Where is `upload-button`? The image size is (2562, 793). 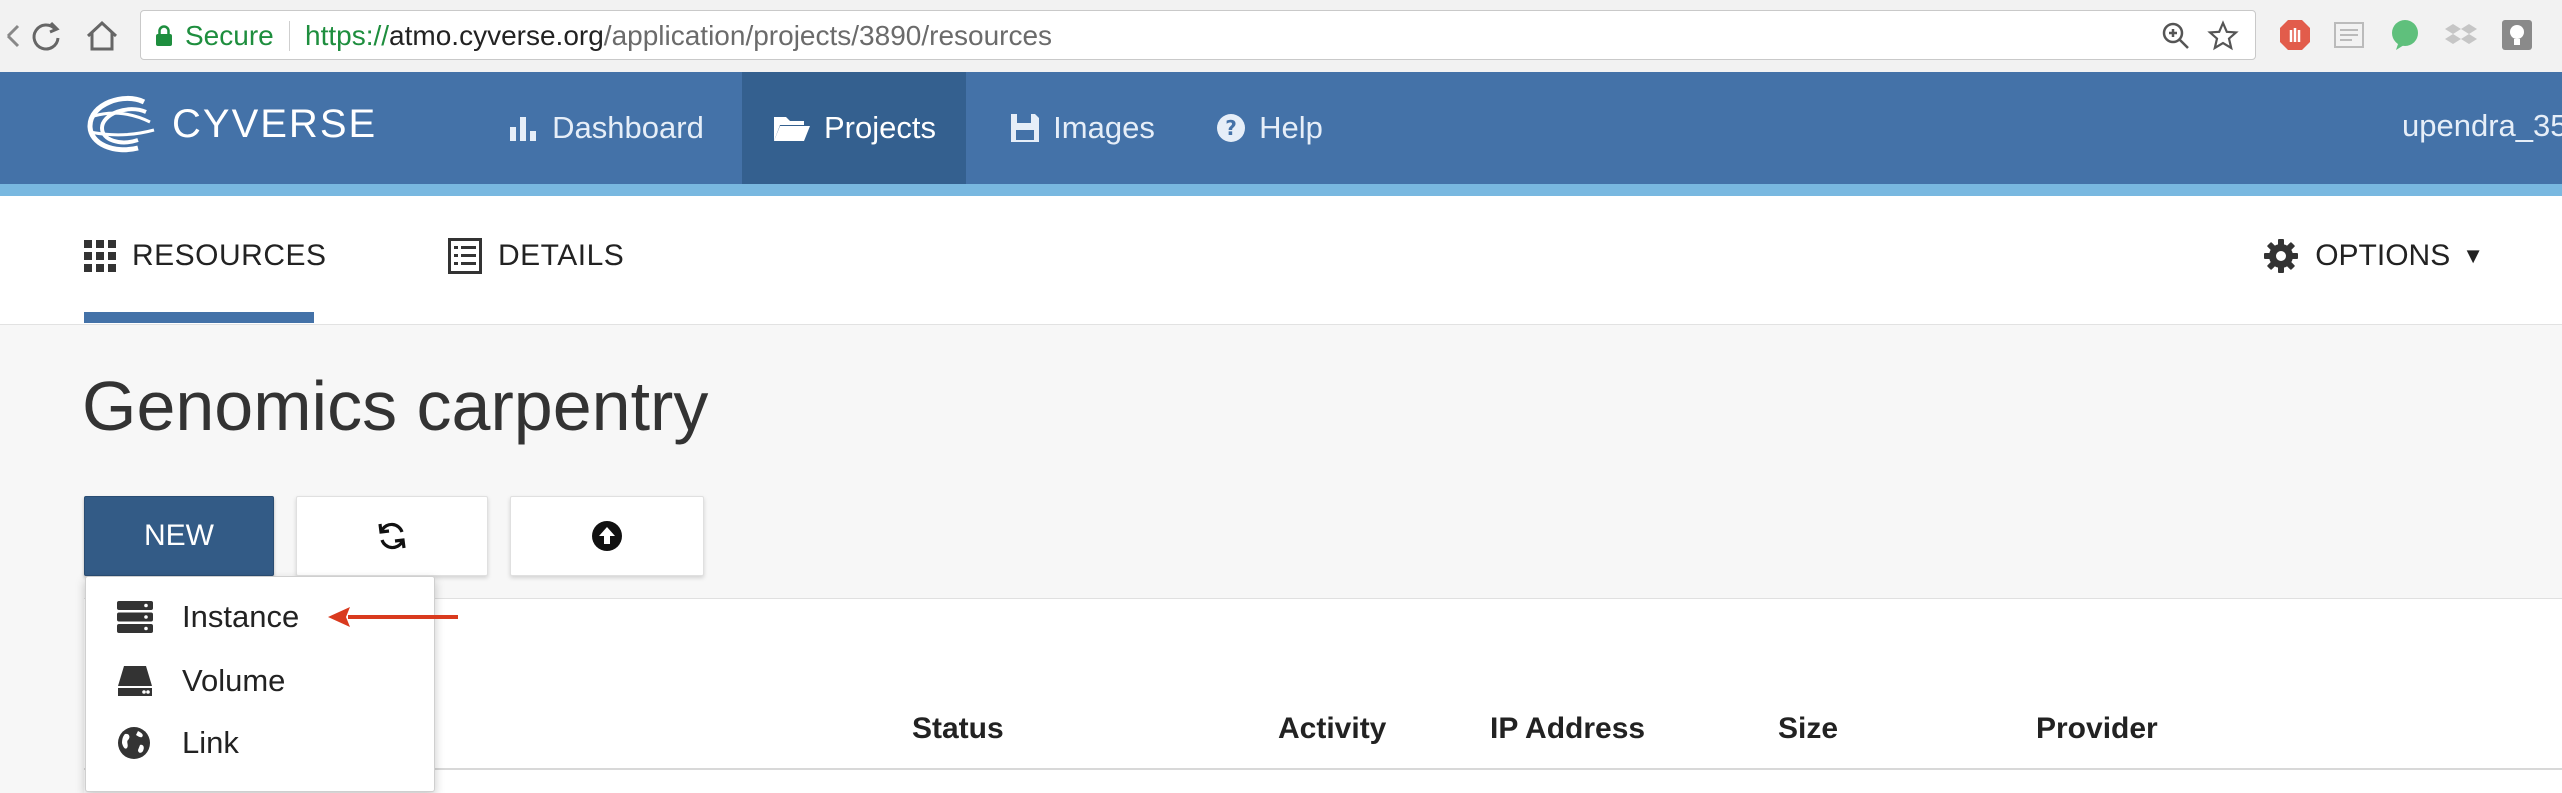
upload-button is located at coordinates (607, 536).